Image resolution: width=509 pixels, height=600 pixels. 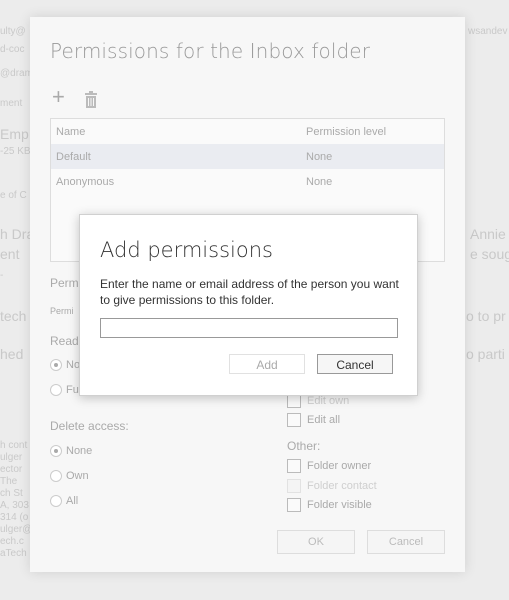 I want to click on permissions-section-label: Perm, so click(x=64, y=283).